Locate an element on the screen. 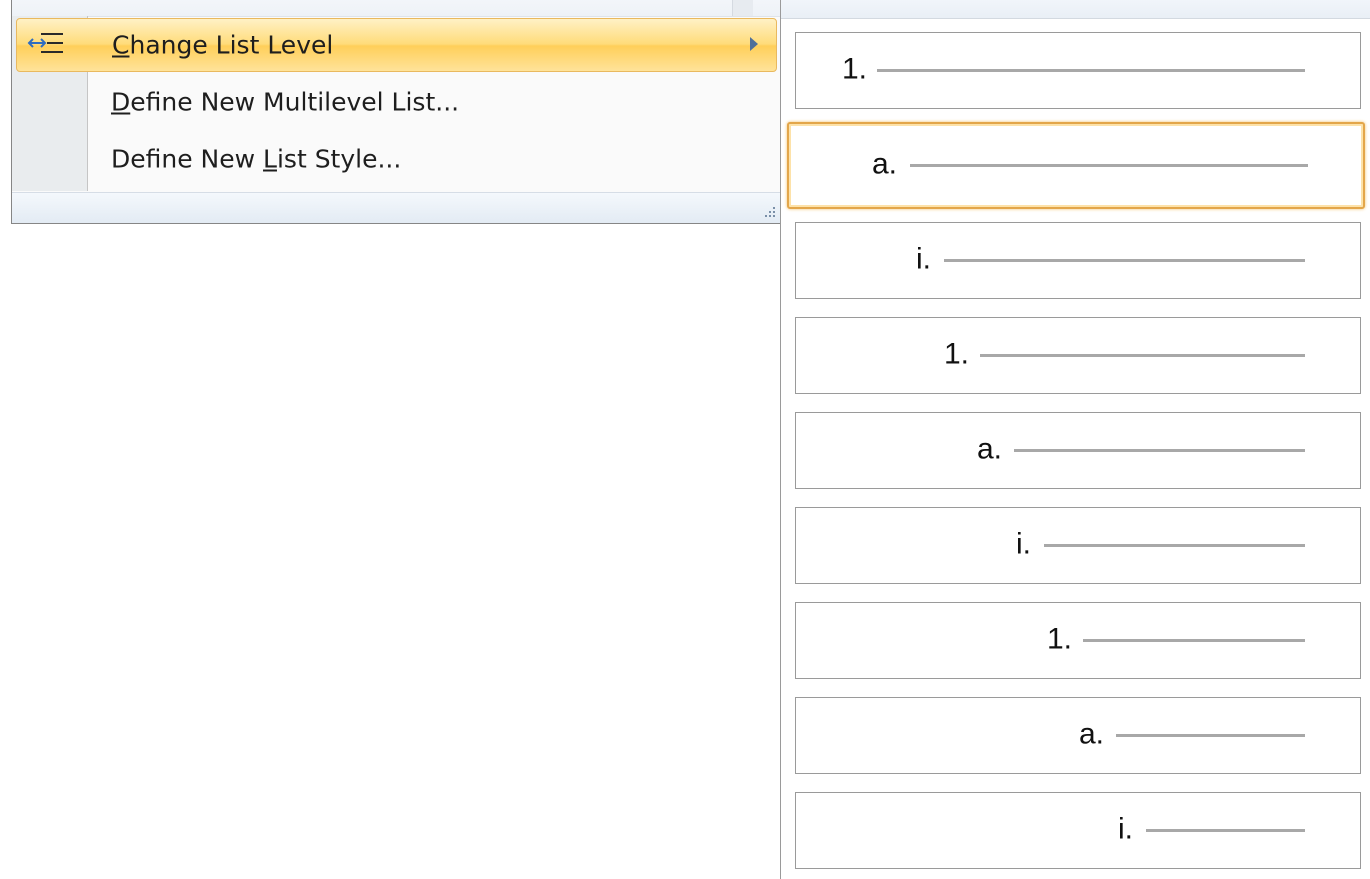 The width and height of the screenshot is (1370, 879). menu-top-strip is located at coordinates (396, 8).